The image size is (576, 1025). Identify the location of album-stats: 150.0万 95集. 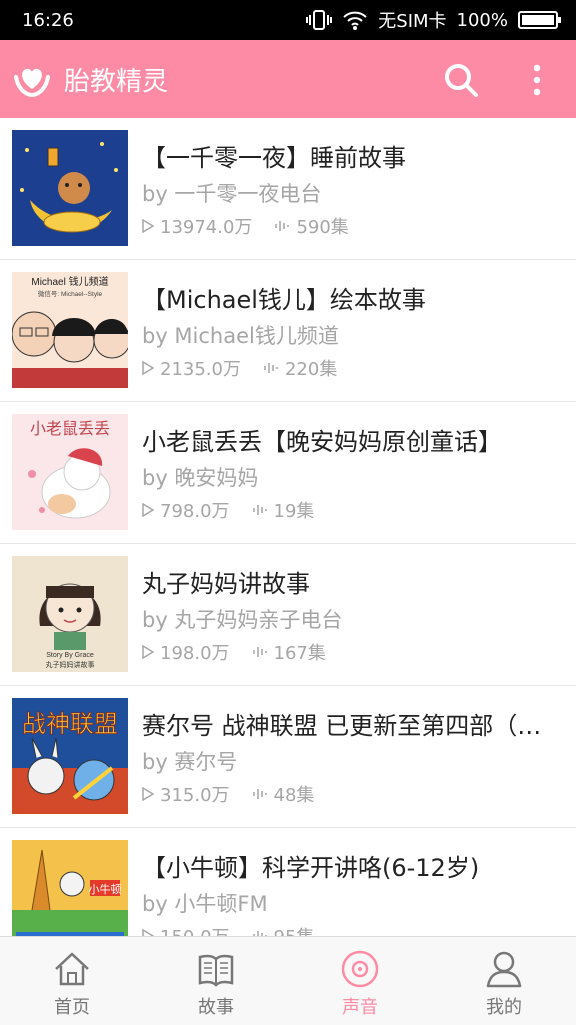
(228, 929).